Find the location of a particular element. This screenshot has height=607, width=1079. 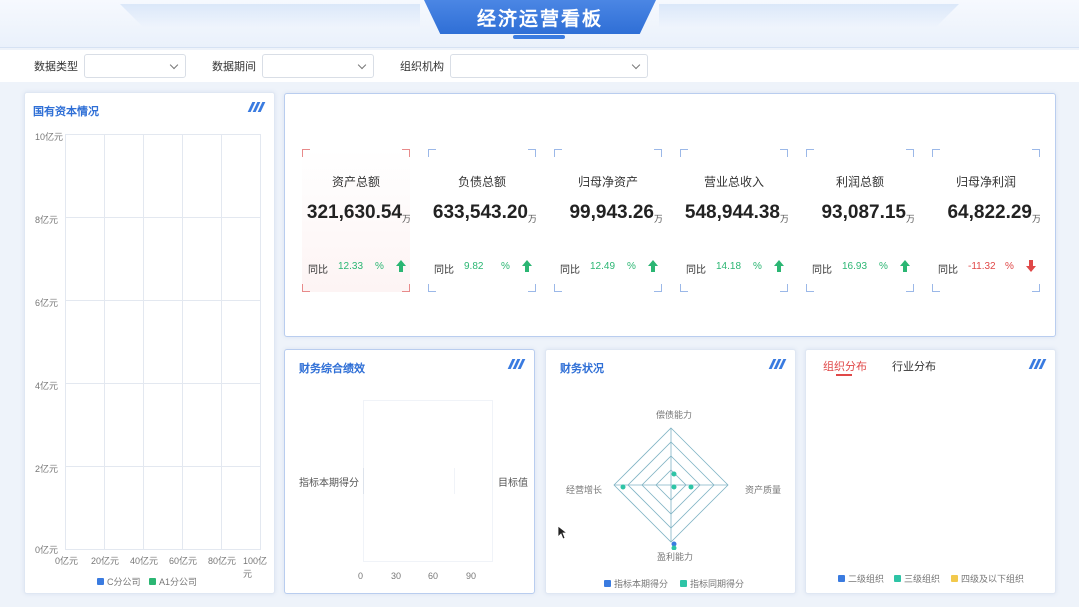

legend-label: 二级组织 is located at coordinates (866, 579).